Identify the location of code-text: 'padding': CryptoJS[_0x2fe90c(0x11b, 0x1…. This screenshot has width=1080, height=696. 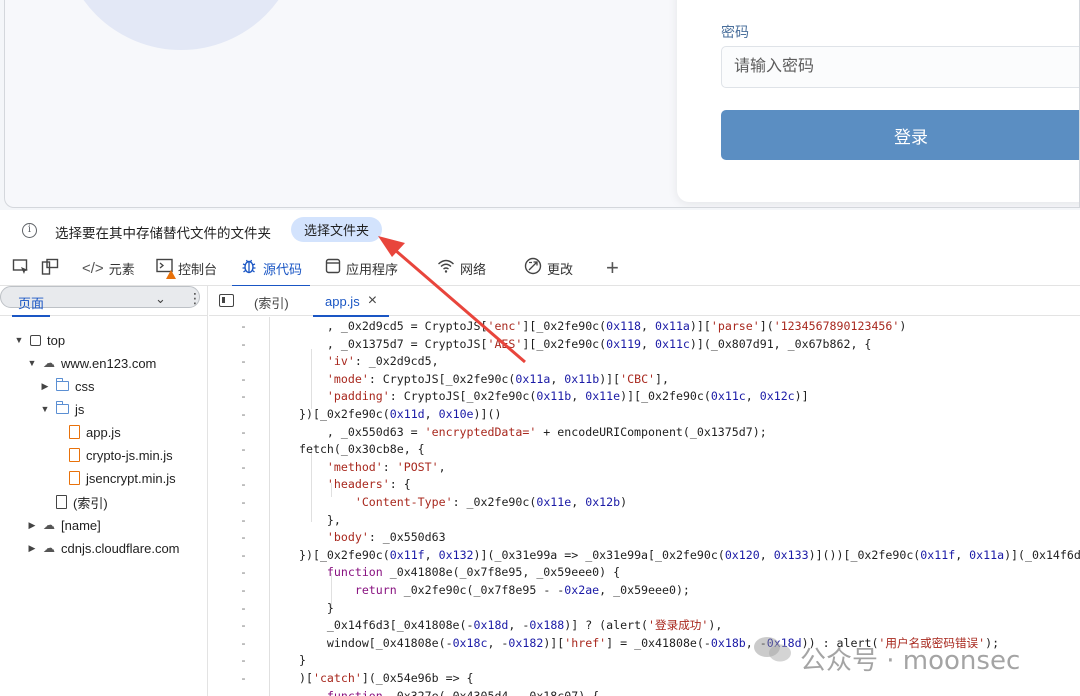
(567, 396).